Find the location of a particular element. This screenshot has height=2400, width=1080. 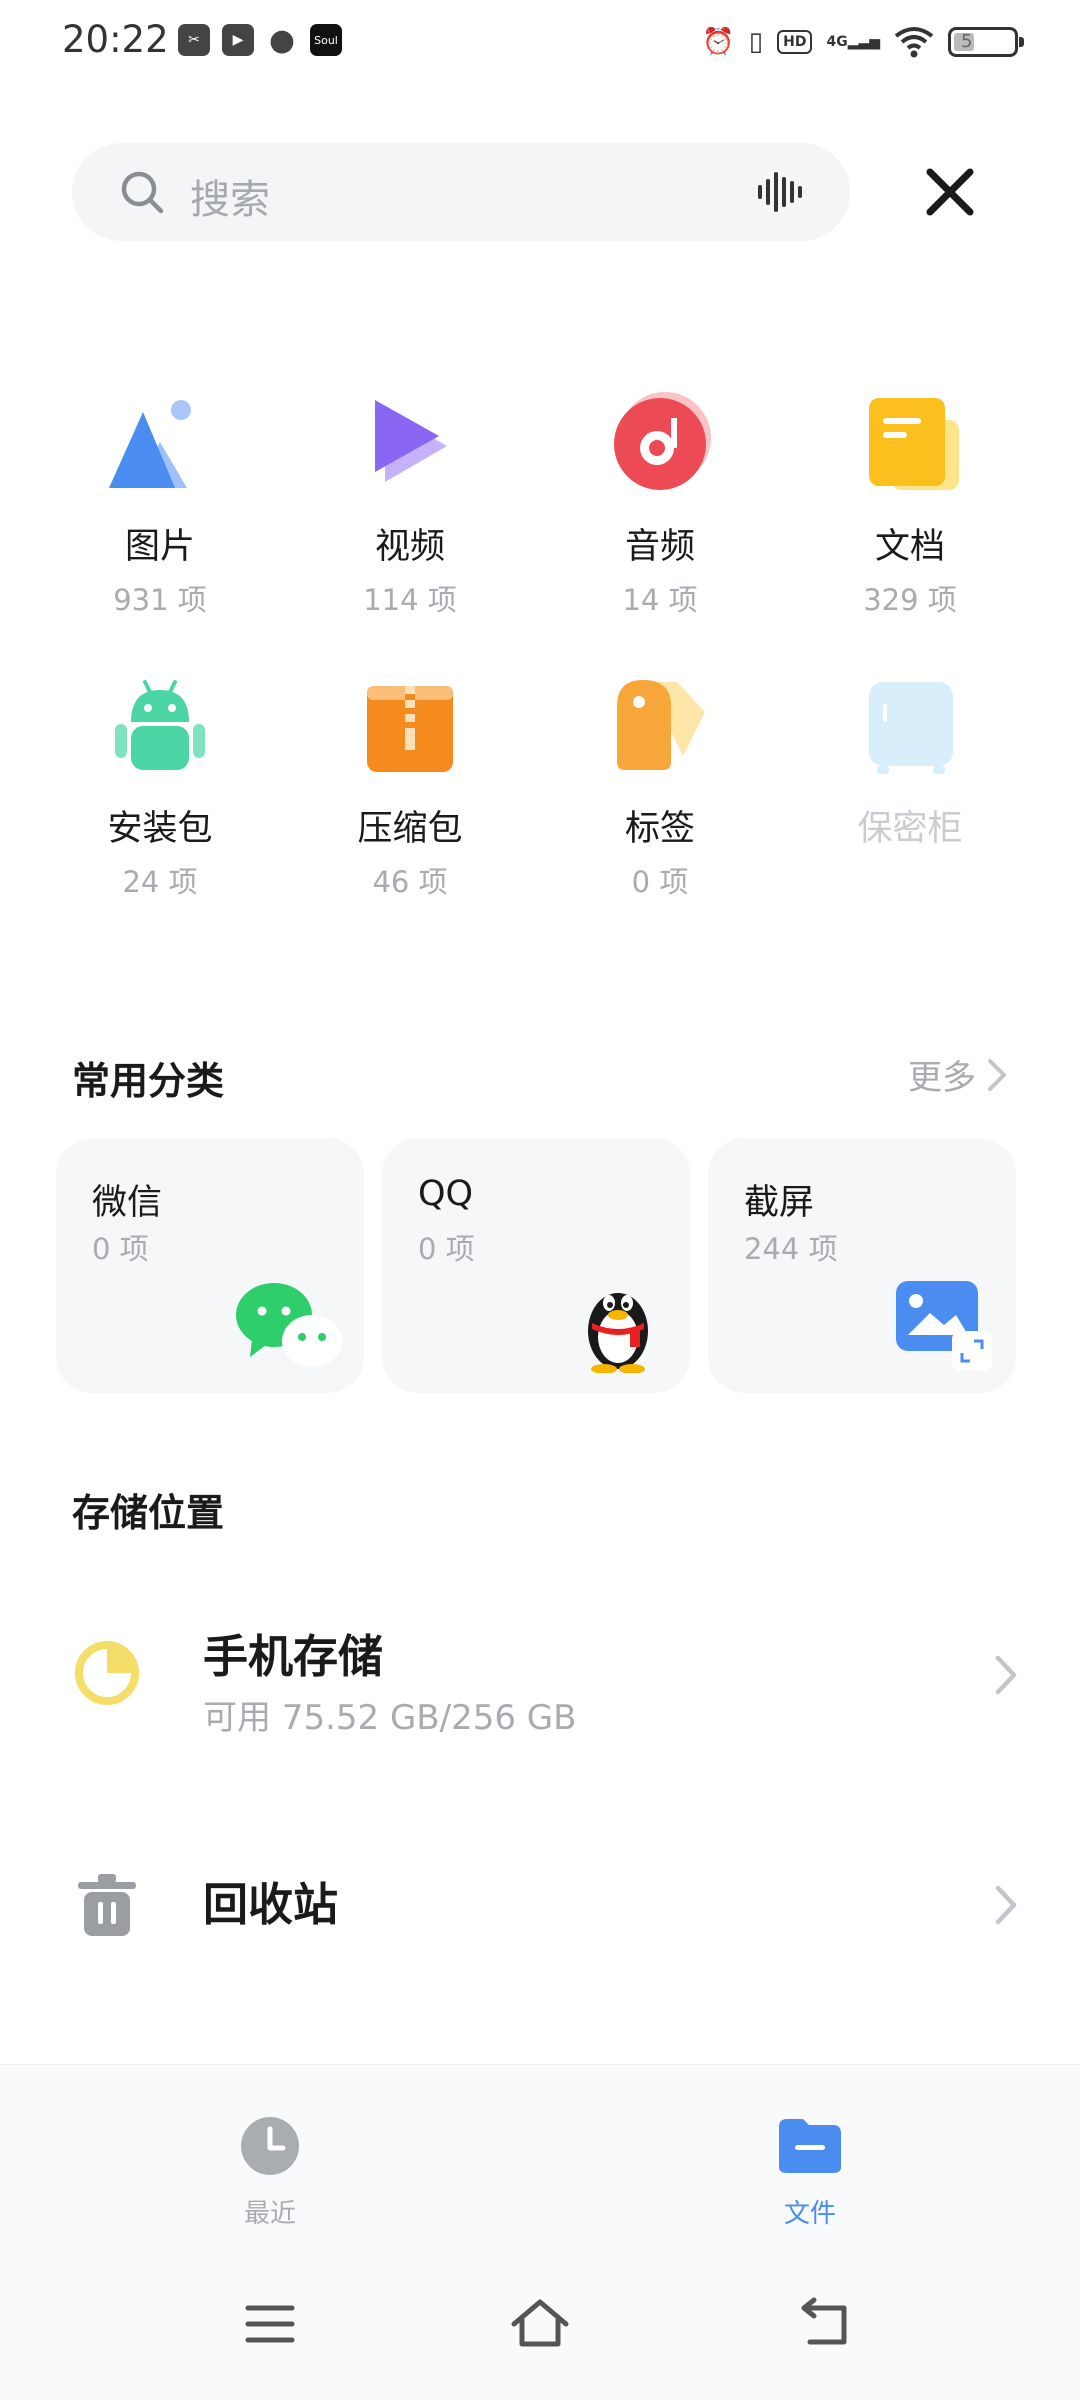

category-count: 24 项 is located at coordinates (160, 882).